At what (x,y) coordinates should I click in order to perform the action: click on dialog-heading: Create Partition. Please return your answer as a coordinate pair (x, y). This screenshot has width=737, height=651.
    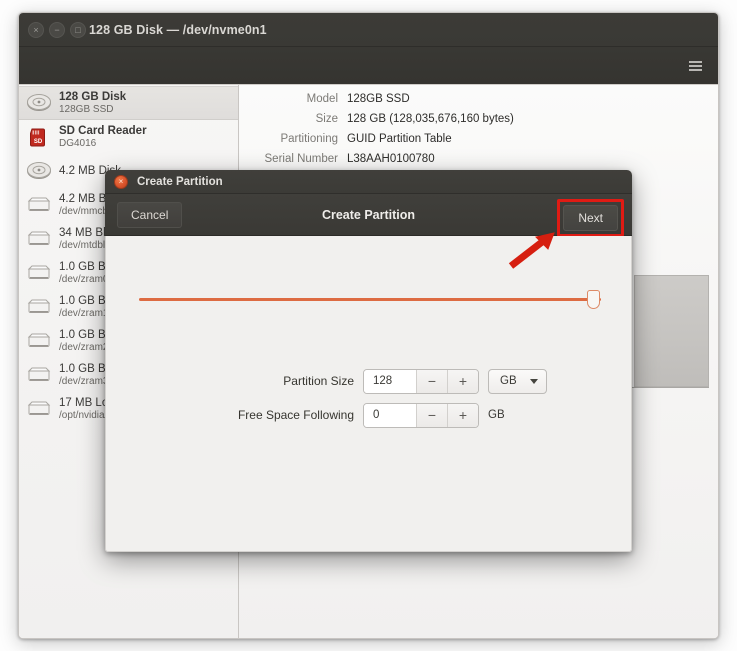
    Looking at the image, I should click on (368, 214).